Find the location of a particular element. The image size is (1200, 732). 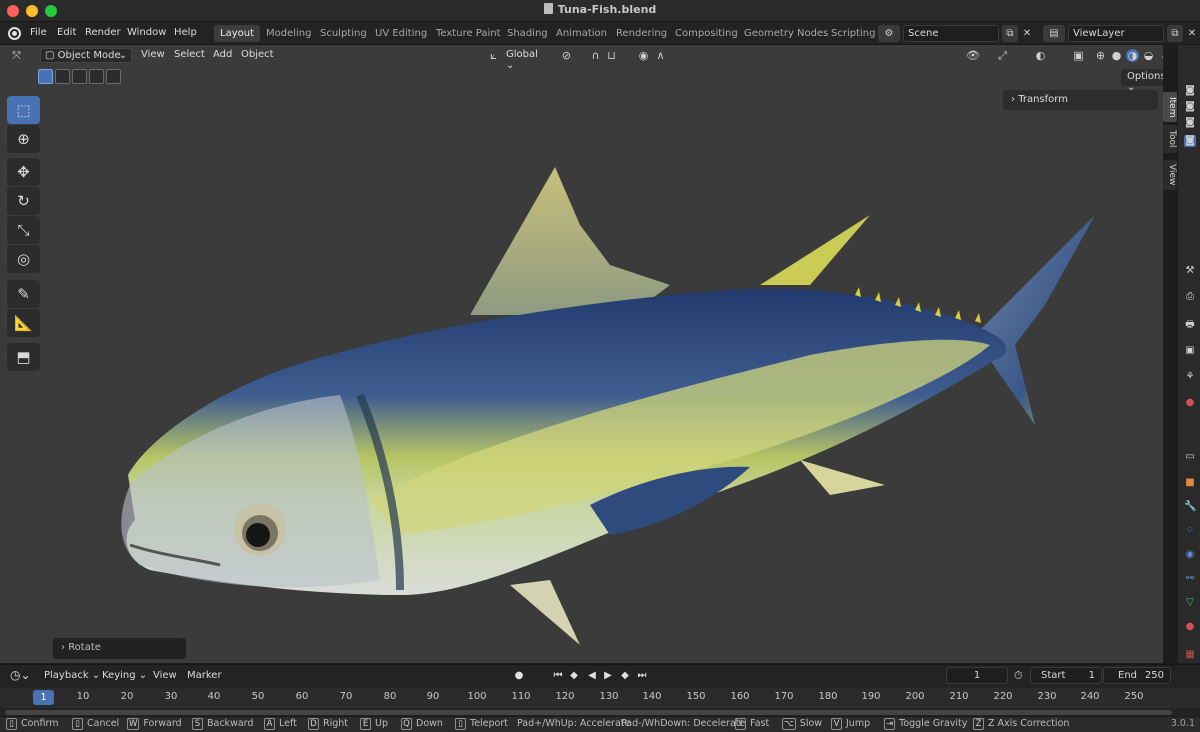

last-operator-panel: › Rotate is located at coordinates (119, 648).